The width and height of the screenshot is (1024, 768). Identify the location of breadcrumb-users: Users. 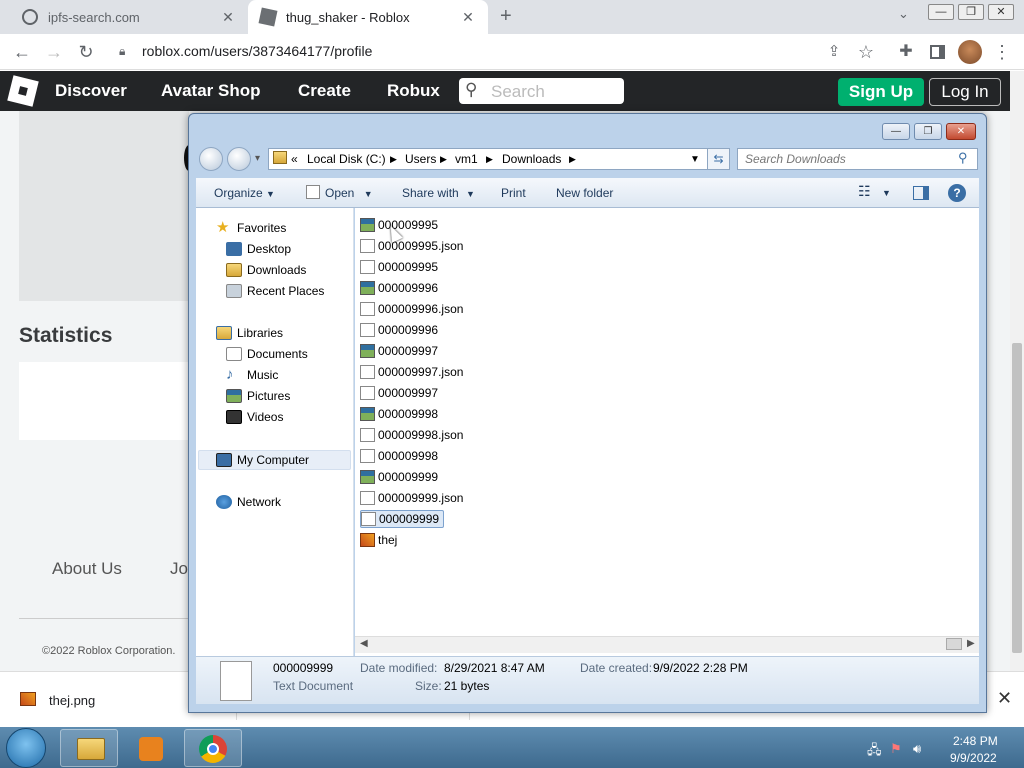
(420, 159).